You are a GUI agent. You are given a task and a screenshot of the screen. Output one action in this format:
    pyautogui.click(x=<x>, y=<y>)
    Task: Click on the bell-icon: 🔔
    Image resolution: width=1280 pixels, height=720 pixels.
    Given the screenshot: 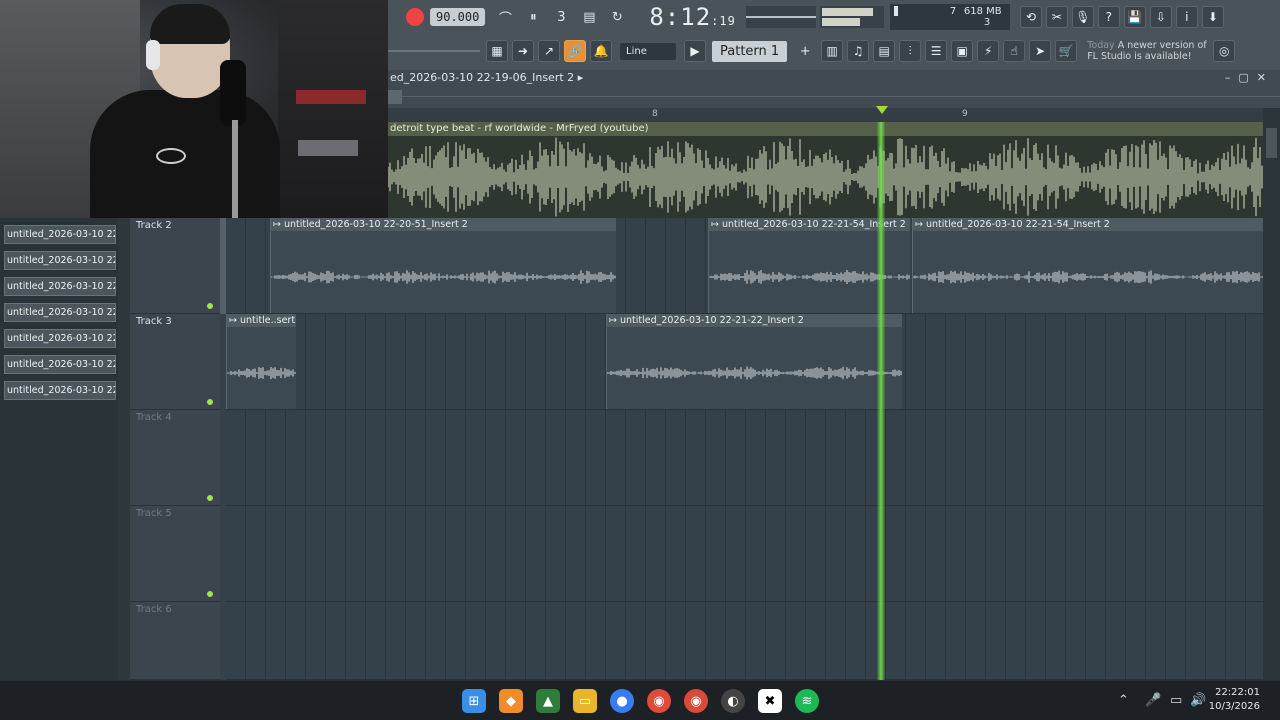 What is the action you would take?
    pyautogui.click(x=601, y=51)
    